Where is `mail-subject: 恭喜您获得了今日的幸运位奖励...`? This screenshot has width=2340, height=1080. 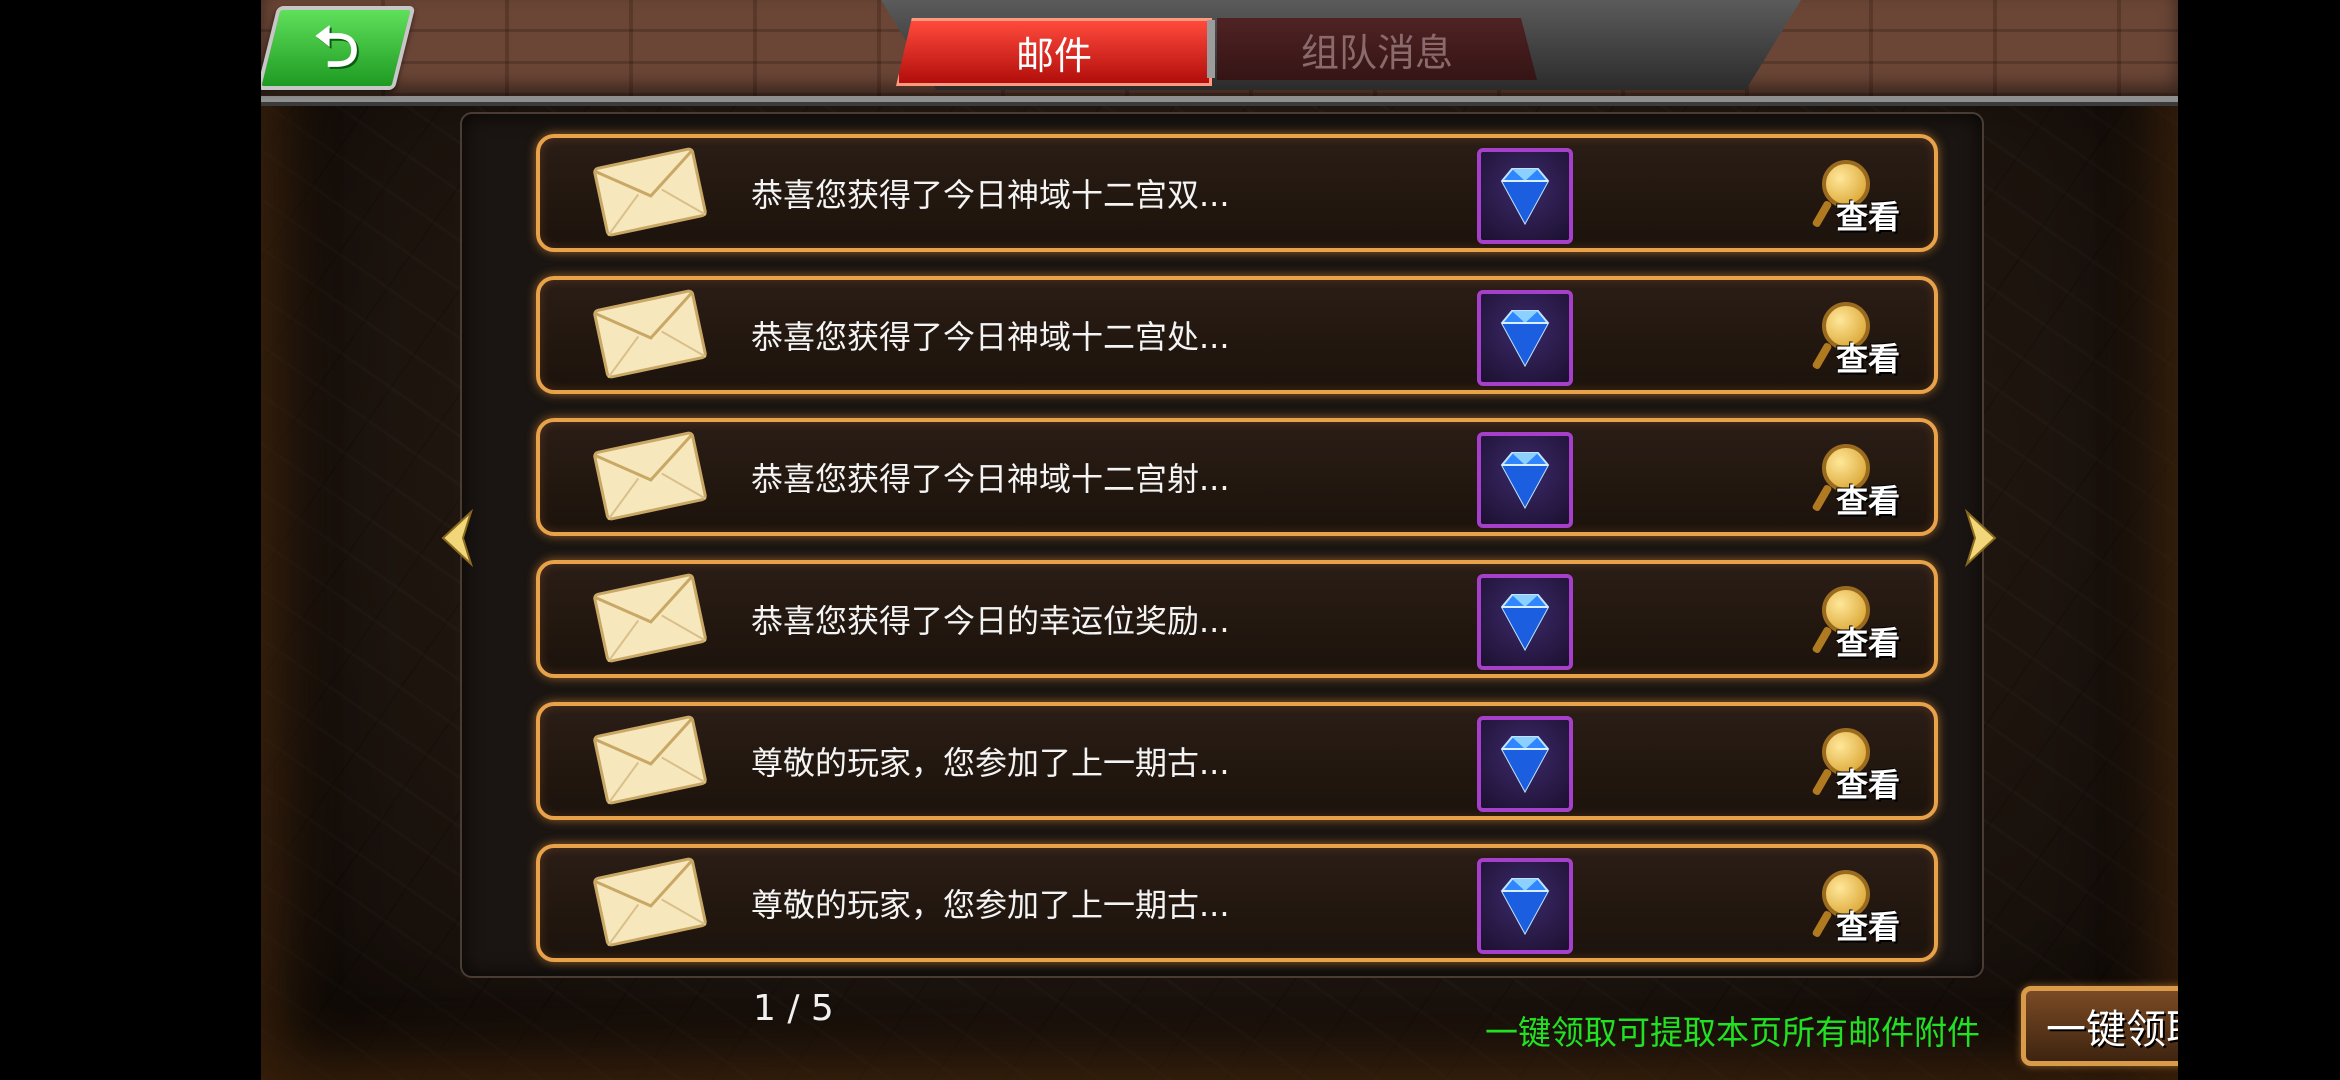 mail-subject: 恭喜您获得了今日的幸运位奖励... is located at coordinates (990, 621).